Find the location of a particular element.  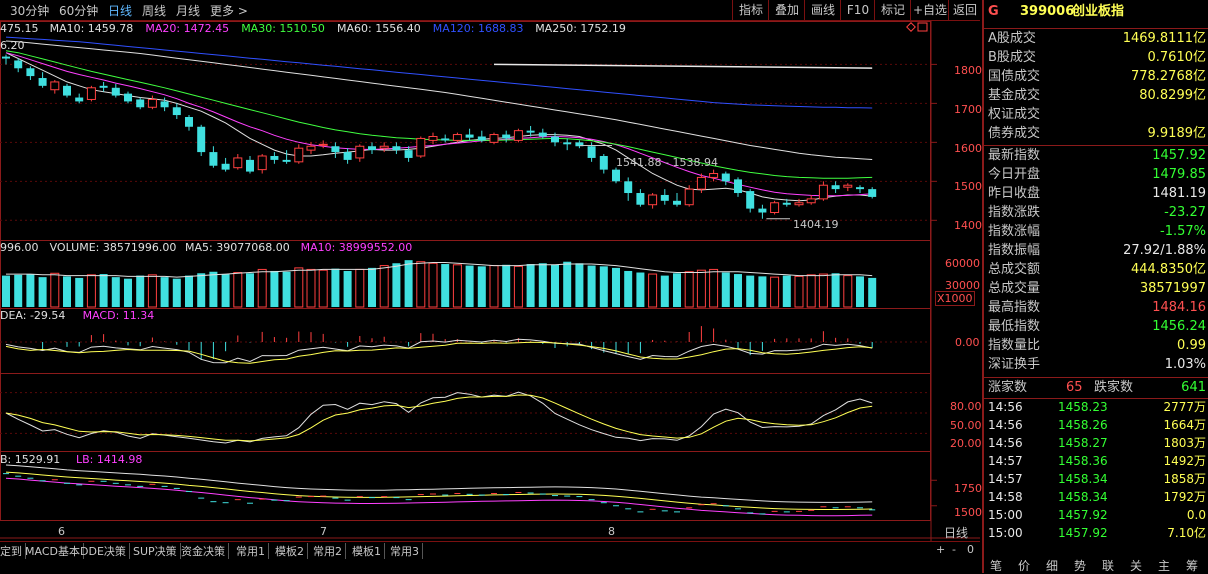

template-tab-0: 定到 is located at coordinates (13, 551).